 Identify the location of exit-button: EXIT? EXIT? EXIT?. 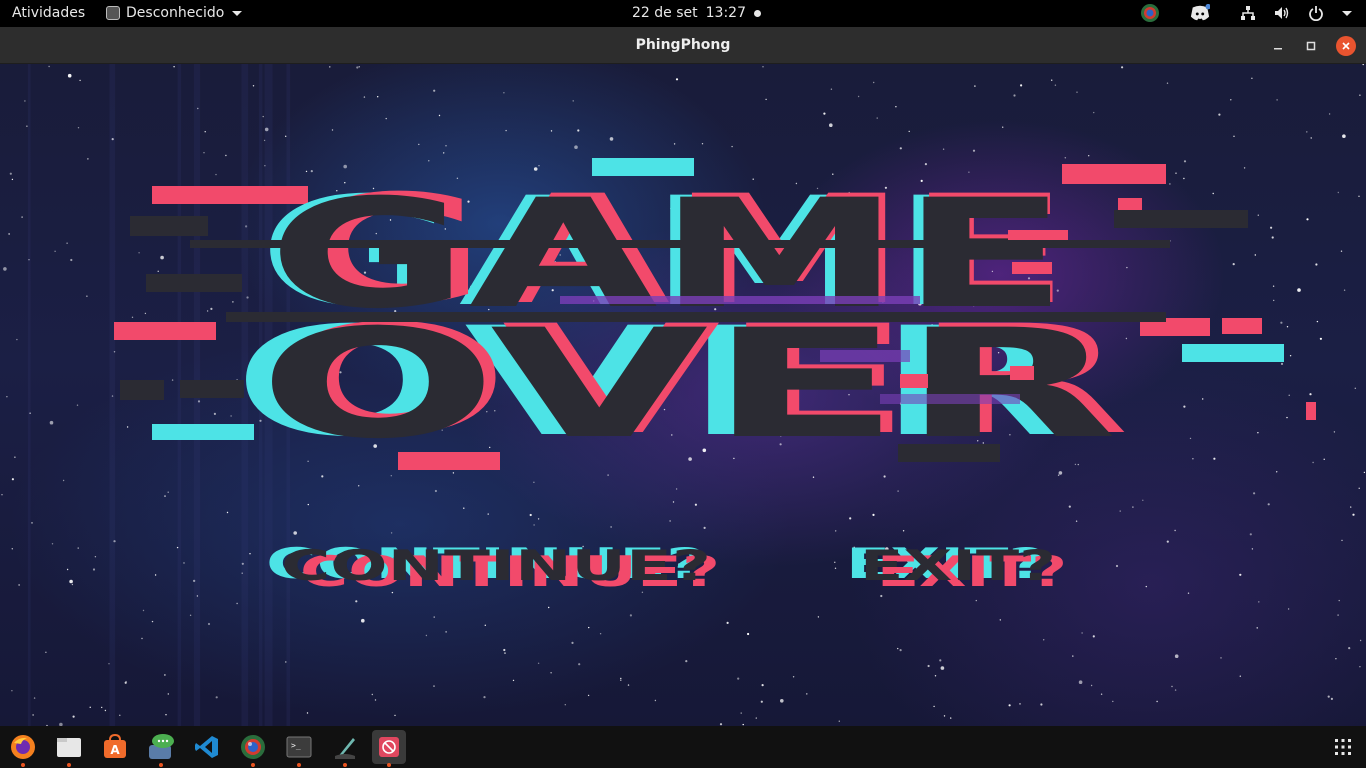
(956, 567).